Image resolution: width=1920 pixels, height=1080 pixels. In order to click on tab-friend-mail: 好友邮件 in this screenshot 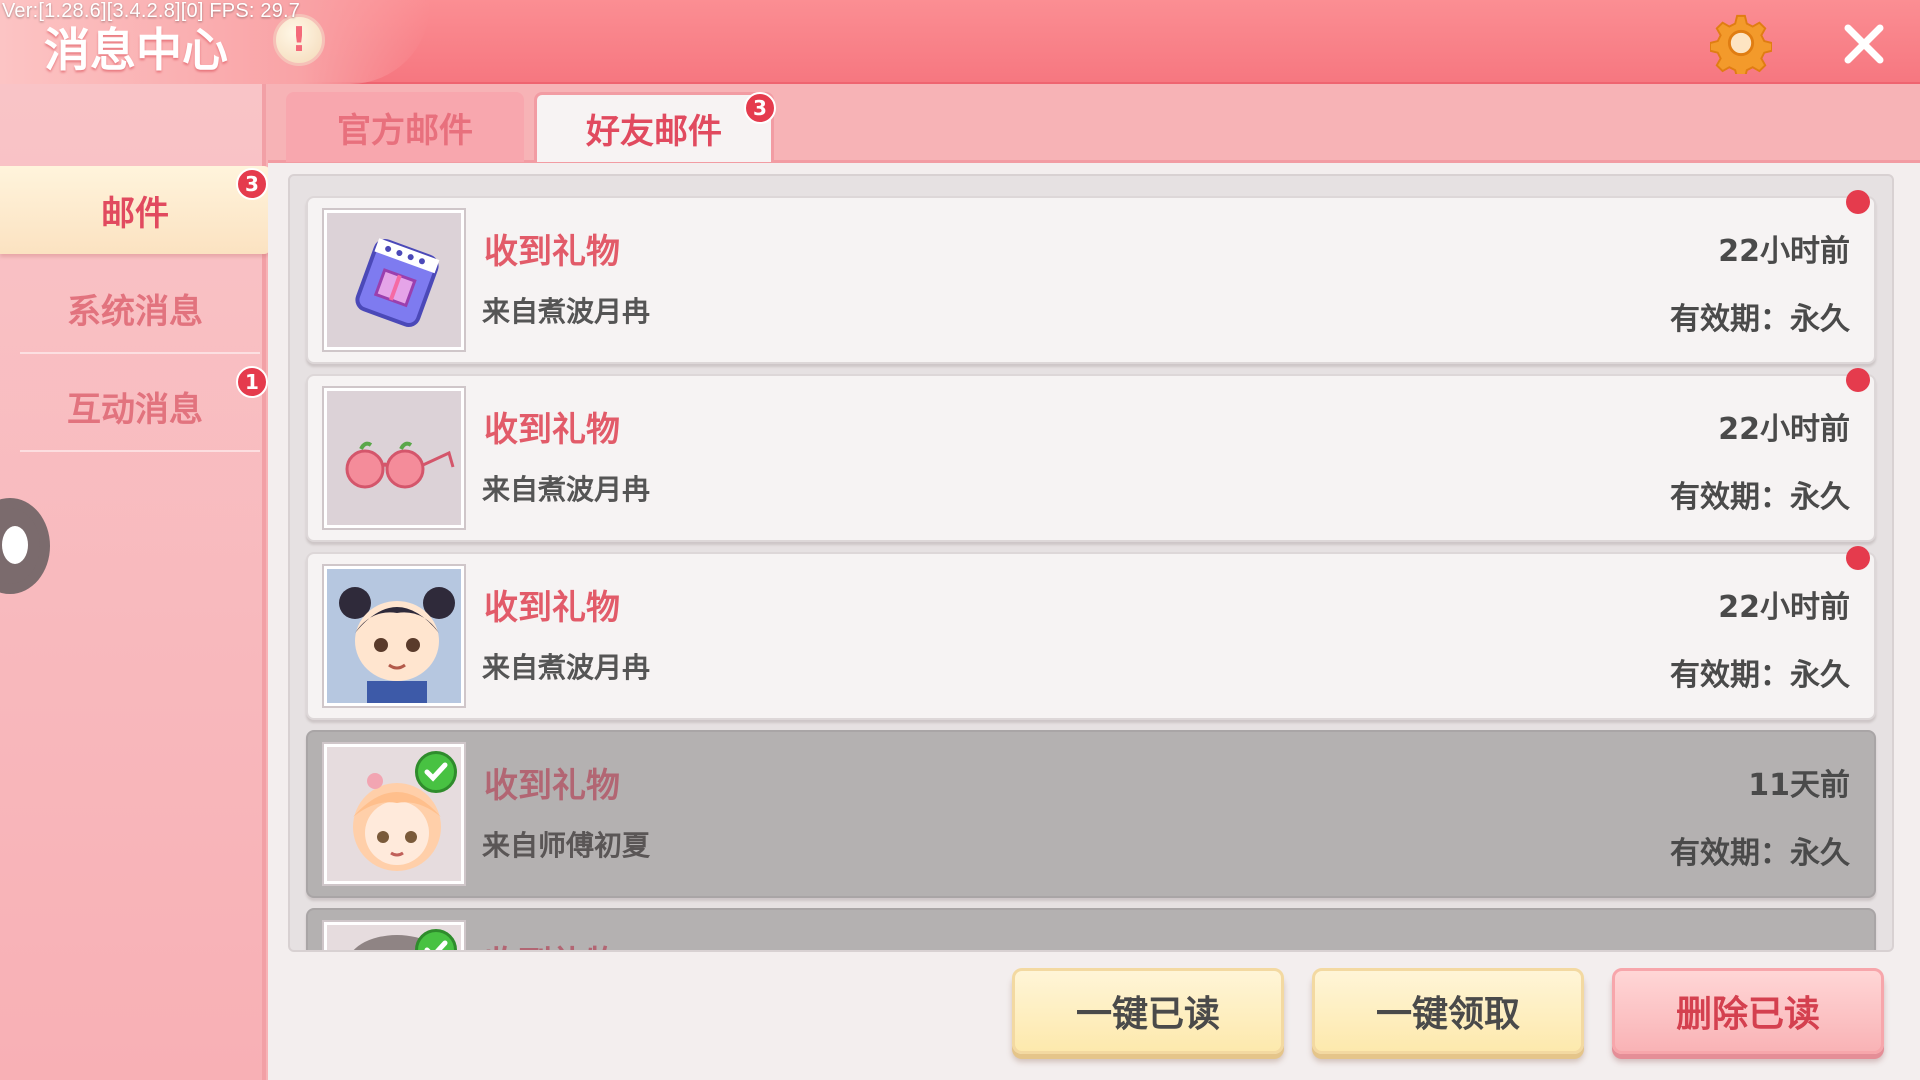, I will do `click(654, 127)`.